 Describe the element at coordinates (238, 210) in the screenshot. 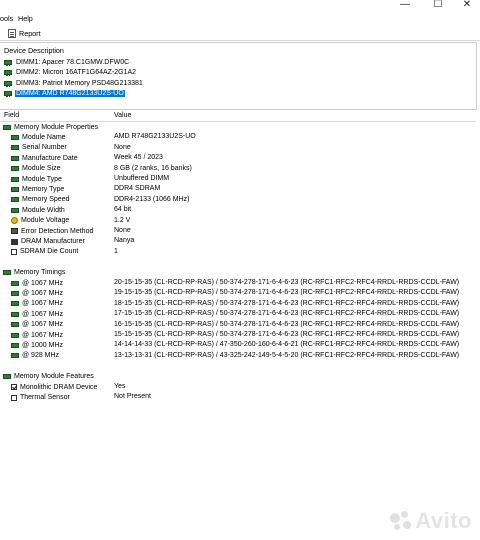

I see `property-row: Module Width 64 bit` at that location.